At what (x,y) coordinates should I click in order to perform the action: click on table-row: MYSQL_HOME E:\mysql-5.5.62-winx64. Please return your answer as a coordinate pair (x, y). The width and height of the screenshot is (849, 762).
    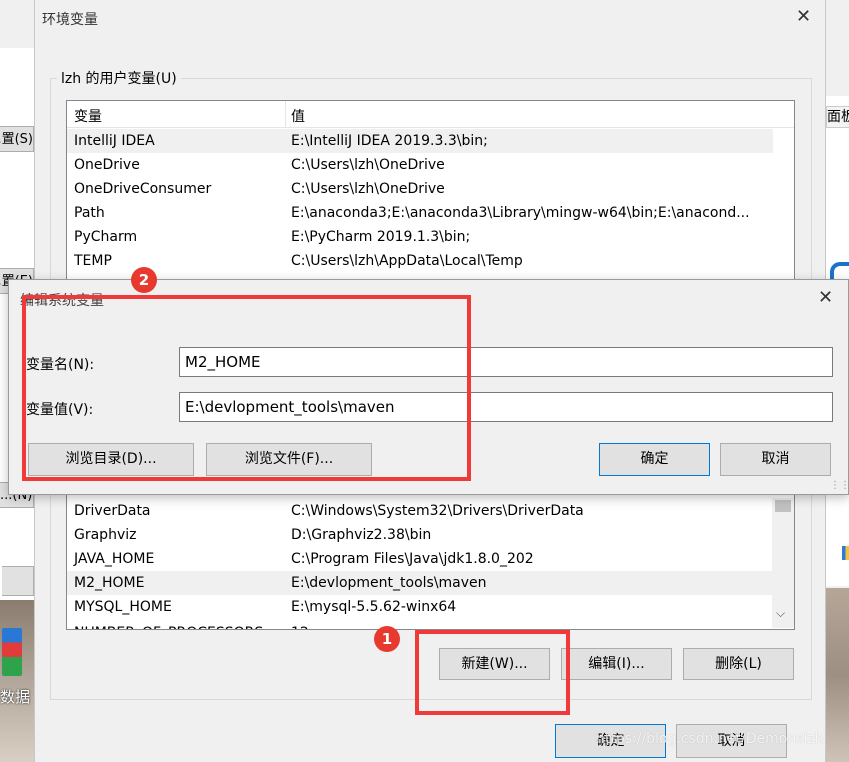
    Looking at the image, I should click on (420, 607).